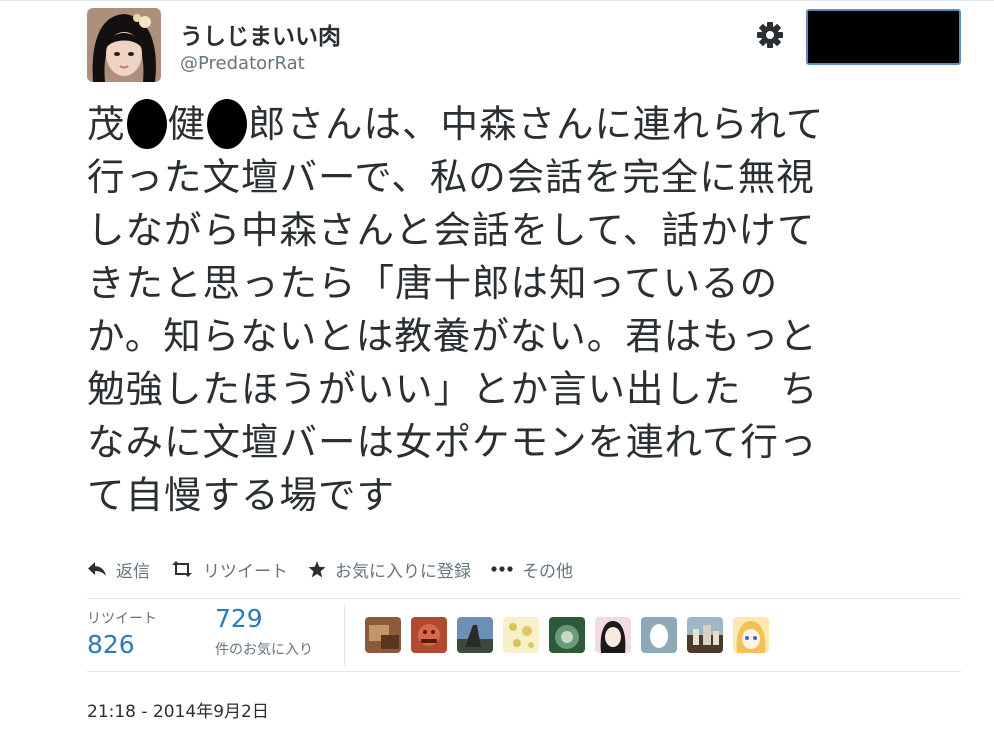 The width and height of the screenshot is (994, 736). What do you see at coordinates (264, 650) in the screenshot?
I see `favorite-count-label: 件のお気に入り` at bounding box center [264, 650].